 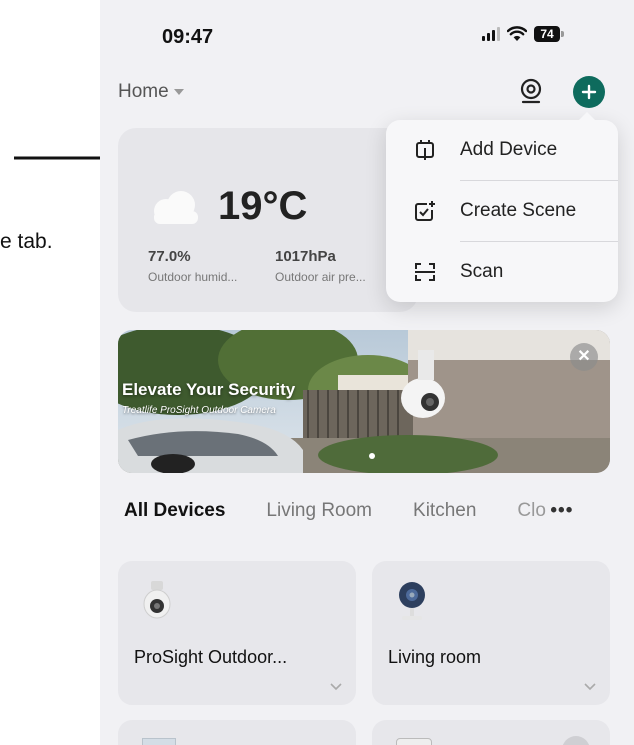 I want to click on add-button, so click(x=589, y=92).